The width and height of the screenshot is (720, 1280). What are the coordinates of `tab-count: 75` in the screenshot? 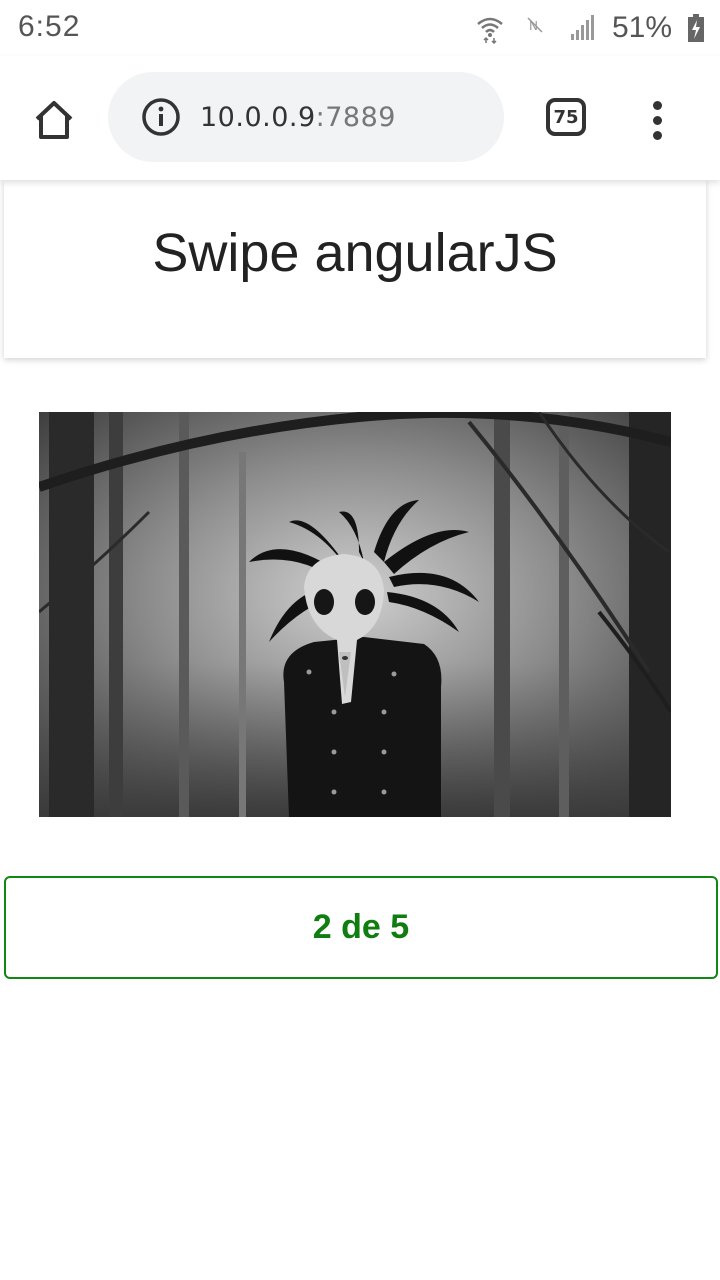 It's located at (566, 117).